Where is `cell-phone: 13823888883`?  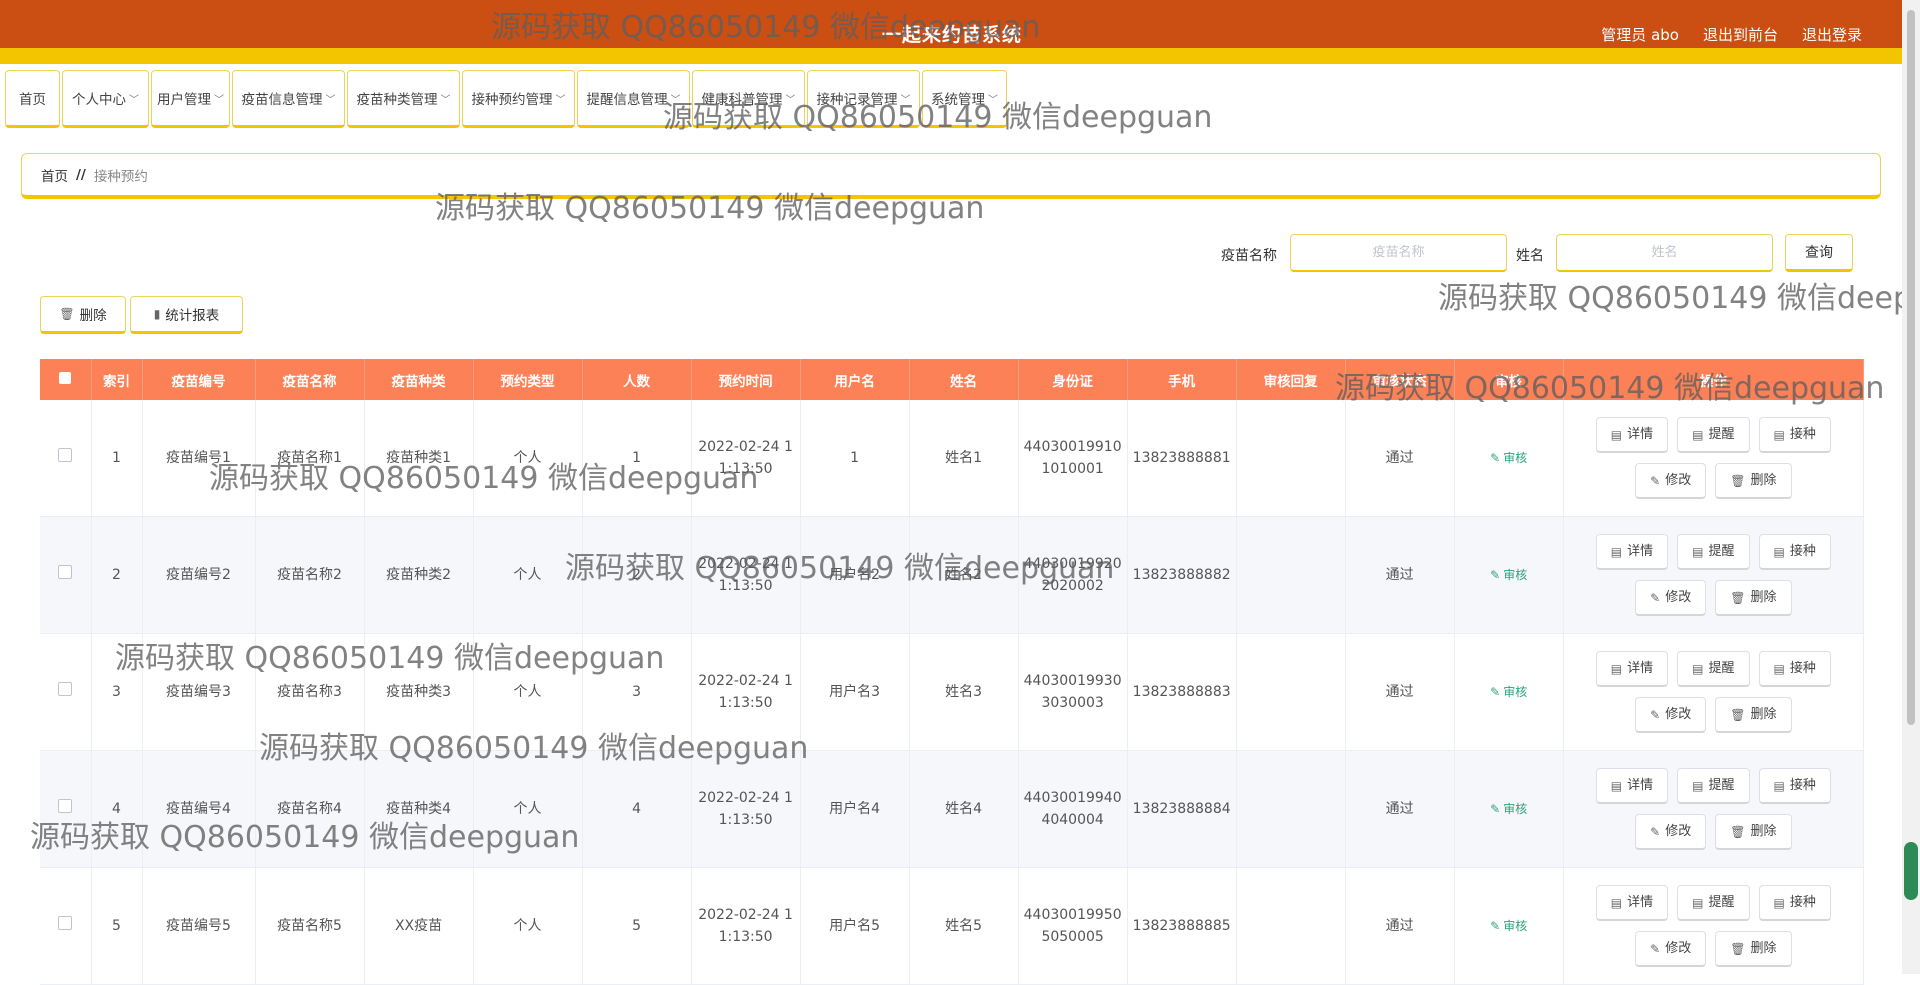
cell-phone: 13823888883 is located at coordinates (1182, 692).